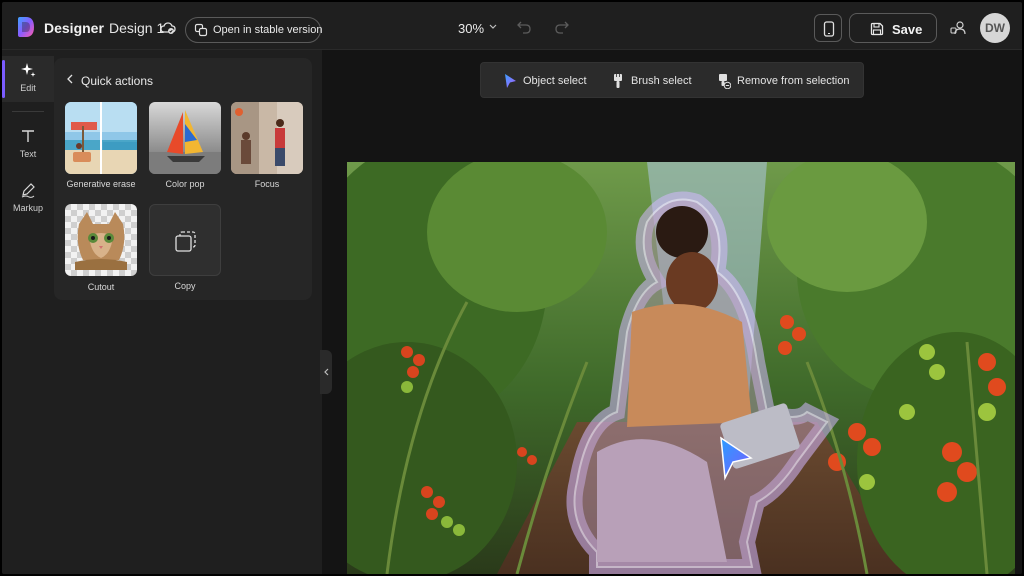  What do you see at coordinates (117, 81) in the screenshot?
I see `panel-title: Quick actions` at bounding box center [117, 81].